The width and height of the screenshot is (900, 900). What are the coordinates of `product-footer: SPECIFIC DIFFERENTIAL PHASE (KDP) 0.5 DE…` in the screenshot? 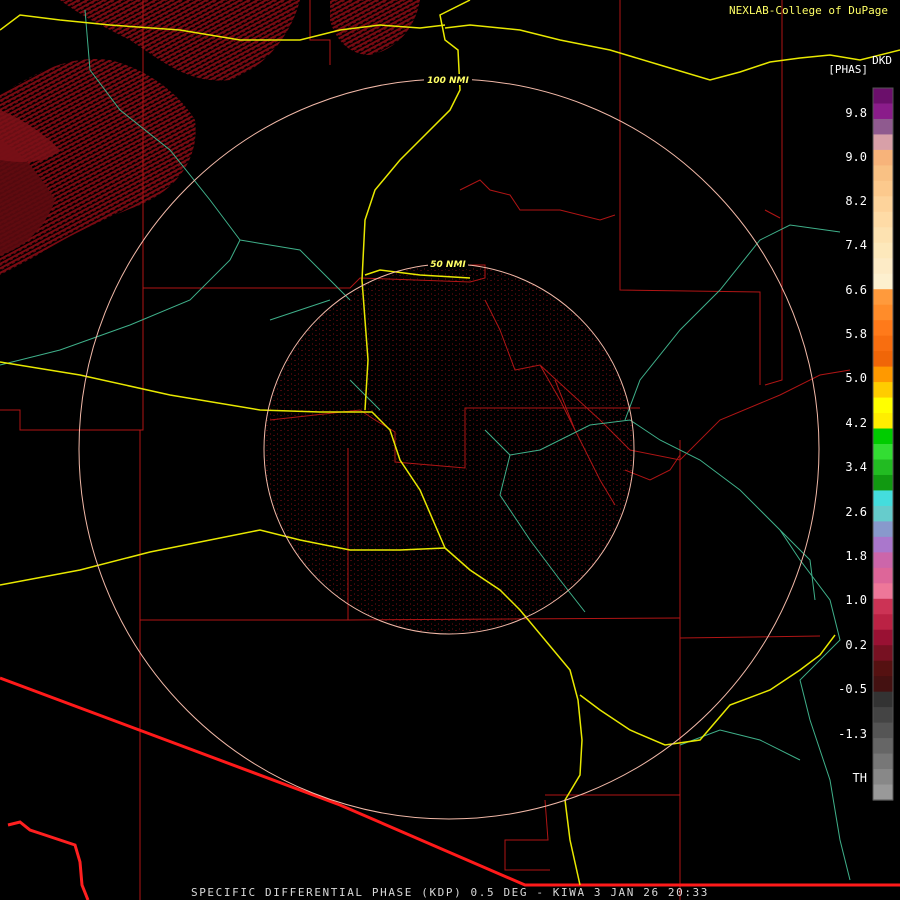 It's located at (450, 892).